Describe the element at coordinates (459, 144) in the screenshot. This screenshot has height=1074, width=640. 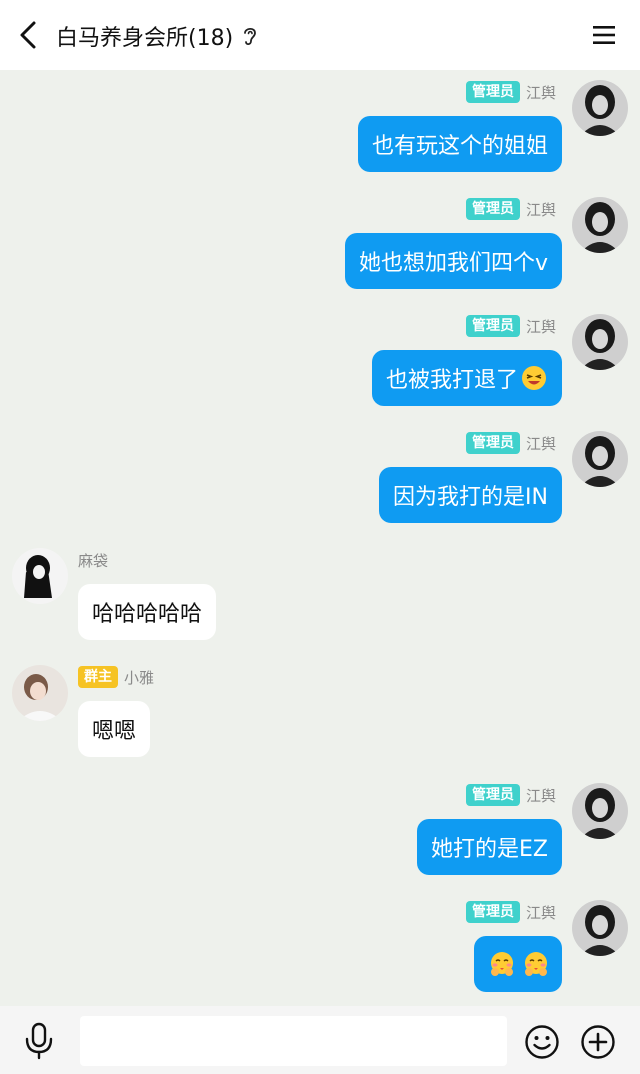
I see `message-bubble: 也有玩这个的姐姐` at that location.